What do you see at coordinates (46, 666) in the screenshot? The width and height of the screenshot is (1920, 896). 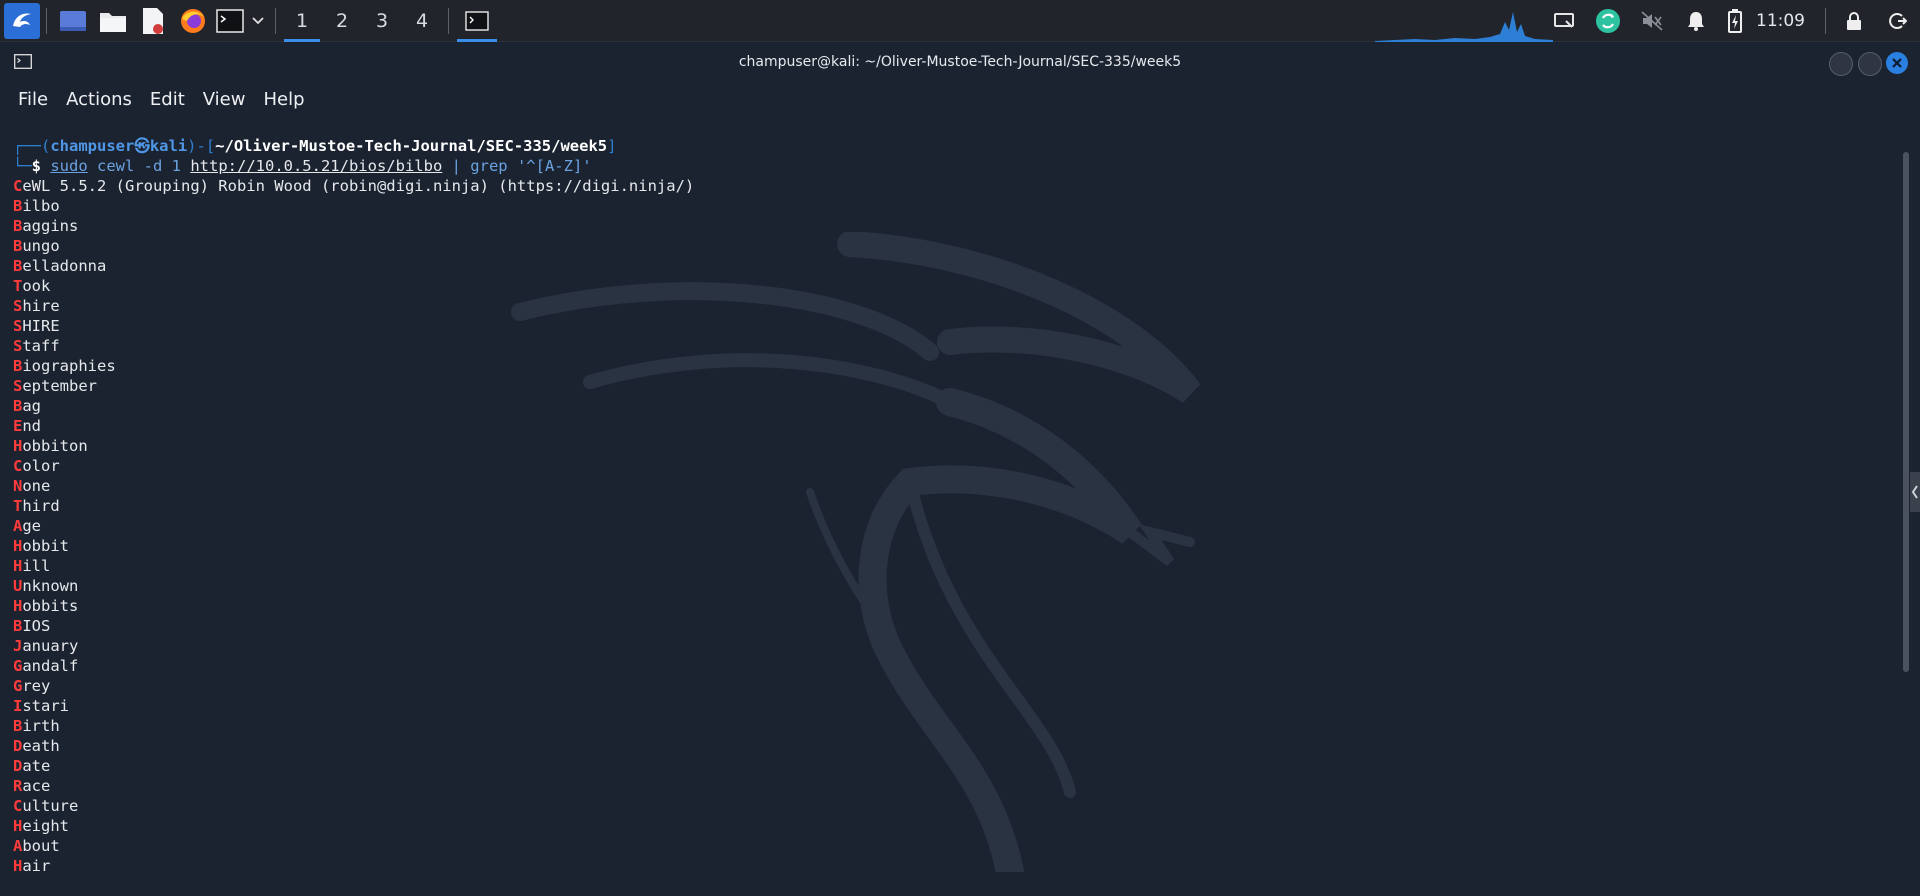 I see `output-word: Gandalf` at bounding box center [46, 666].